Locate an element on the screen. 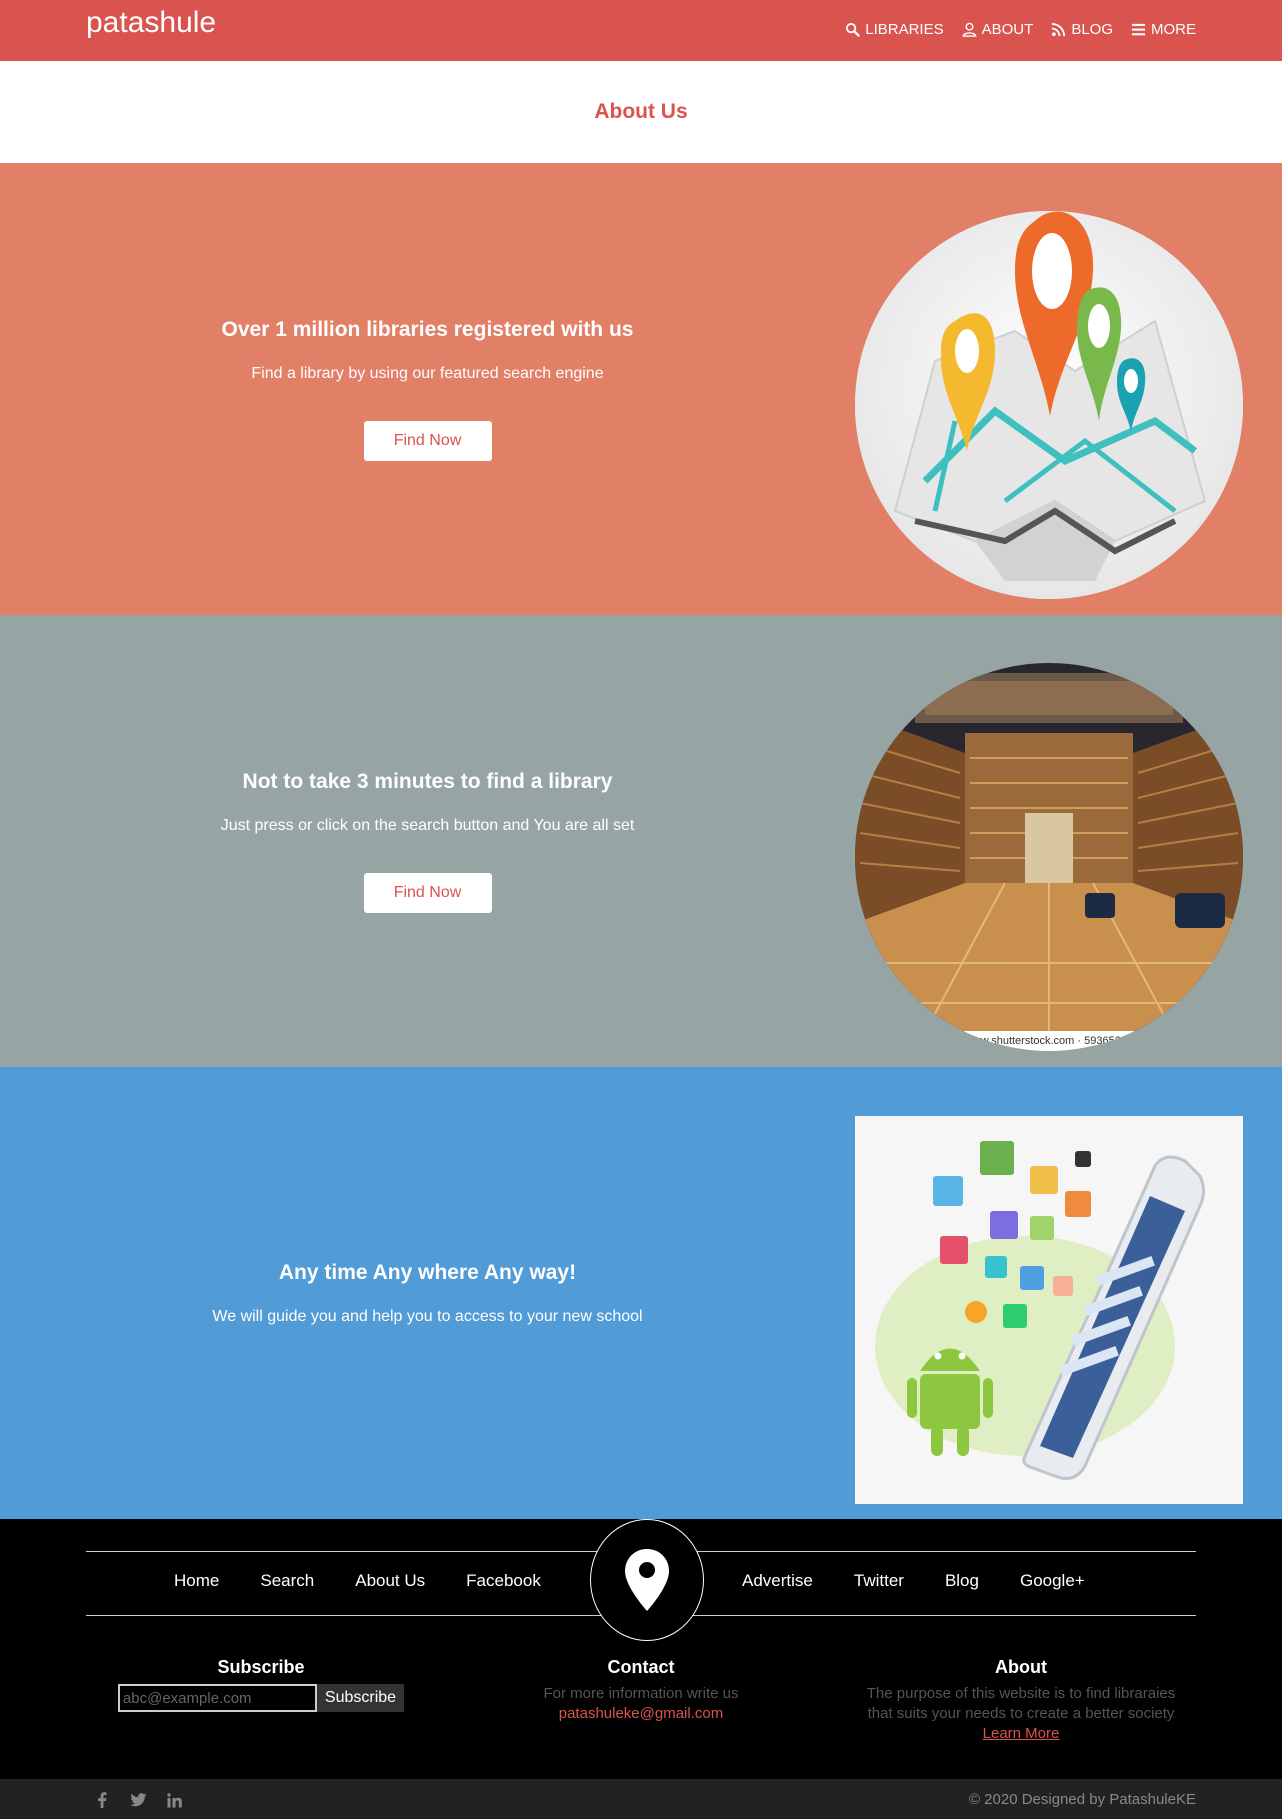 The width and height of the screenshot is (1282, 1819). rss-icon is located at coordinates (1059, 29).